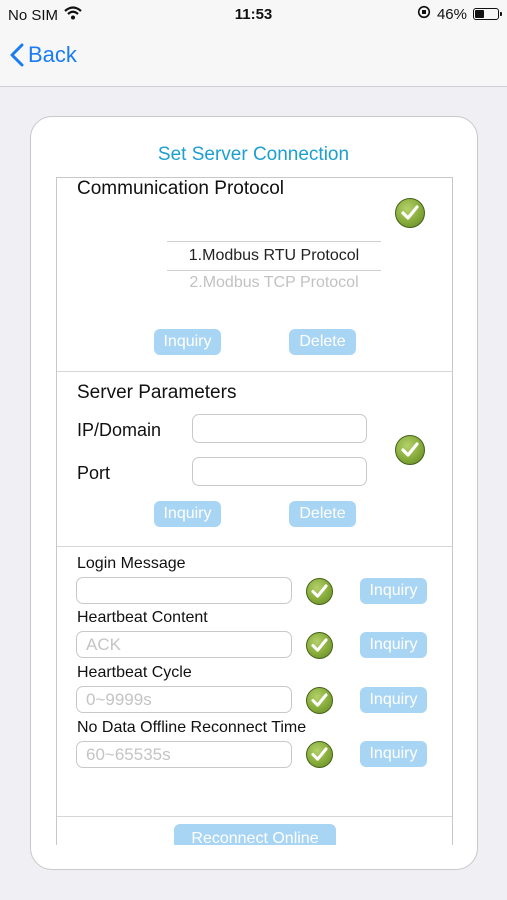  What do you see at coordinates (274, 283) in the screenshot?
I see `protocol-option-tcp: 2.Modbus TCP Protocol` at bounding box center [274, 283].